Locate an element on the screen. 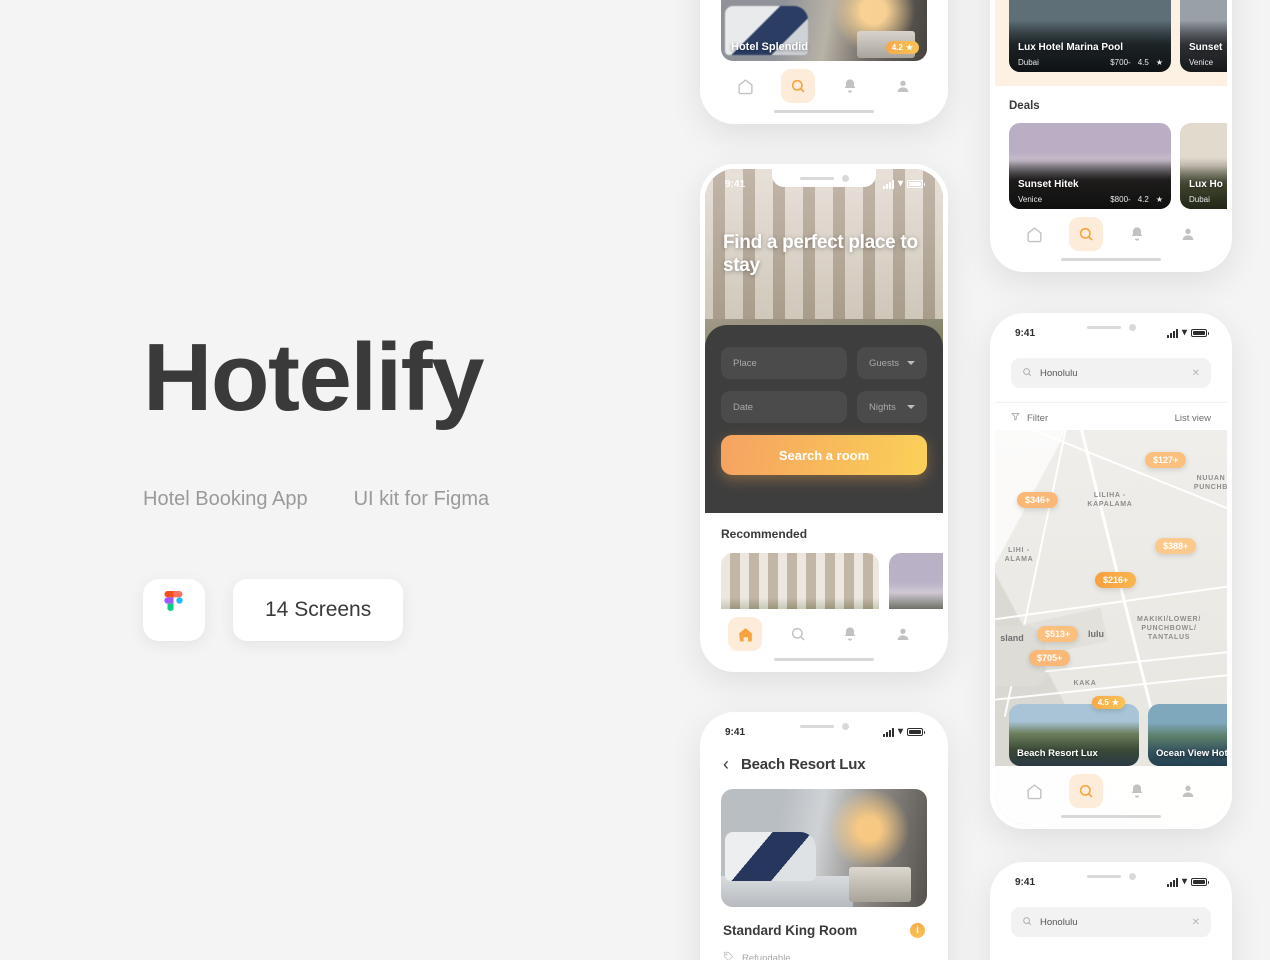  room-name-row: Standard King Room i is located at coordinates (824, 930).